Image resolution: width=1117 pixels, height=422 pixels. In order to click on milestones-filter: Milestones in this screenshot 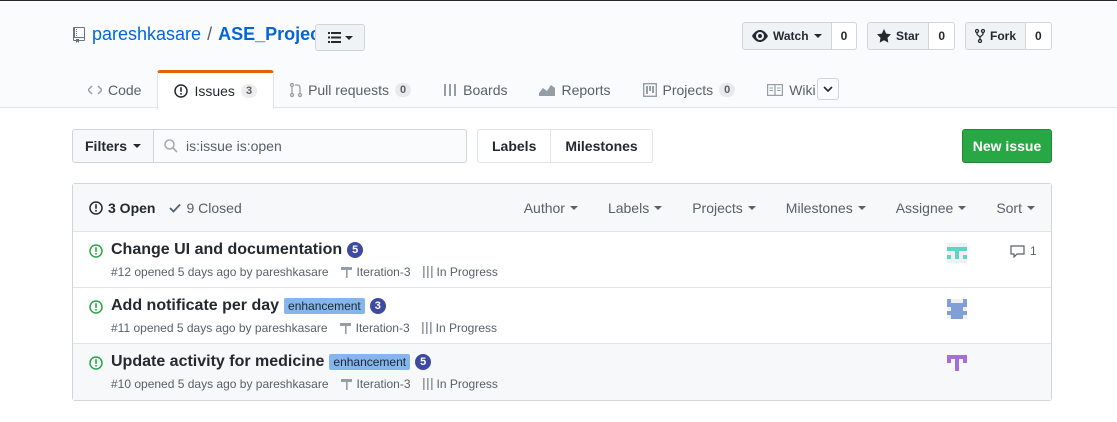, I will do `click(826, 208)`.